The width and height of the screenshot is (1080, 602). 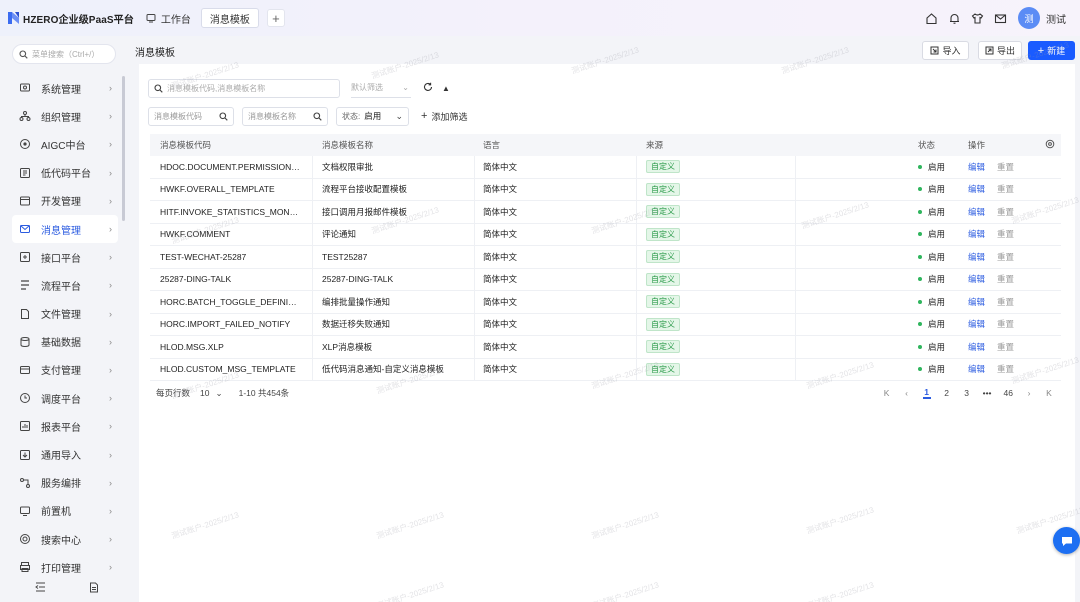 I want to click on sidebar-item-ai: AIGC中台 ›, so click(x=65, y=144).